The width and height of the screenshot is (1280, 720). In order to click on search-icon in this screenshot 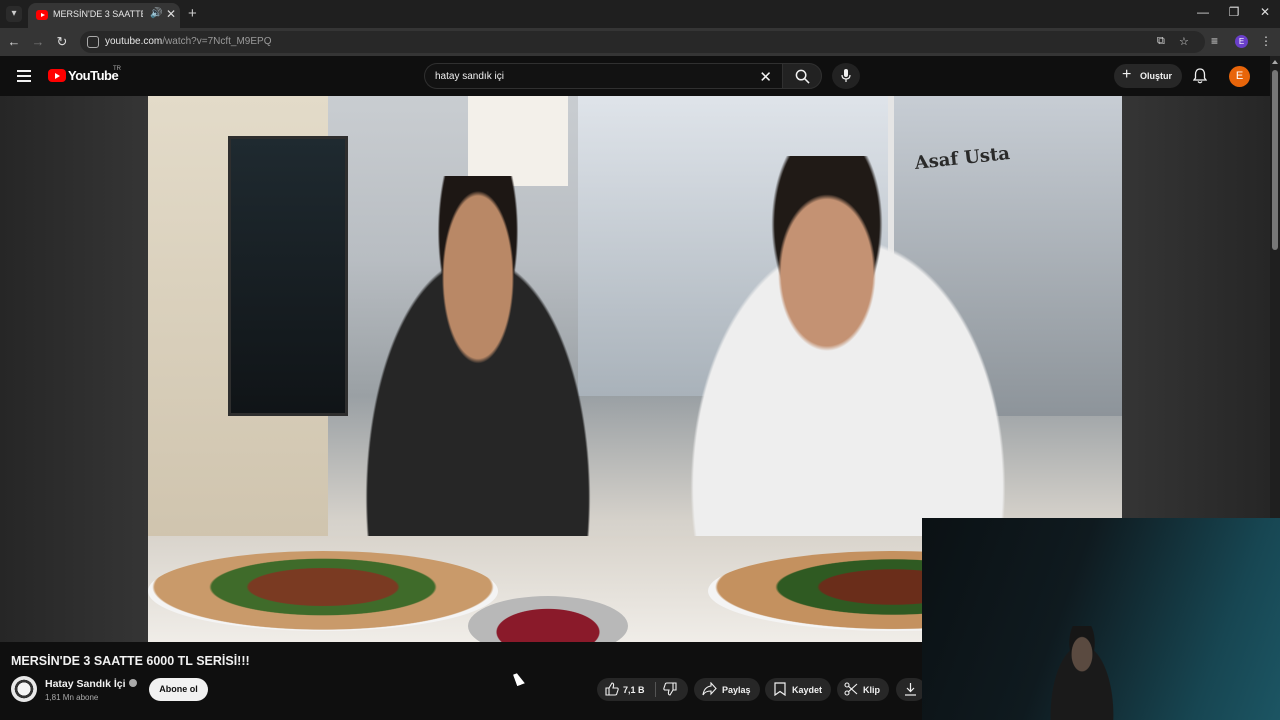, I will do `click(802, 76)`.